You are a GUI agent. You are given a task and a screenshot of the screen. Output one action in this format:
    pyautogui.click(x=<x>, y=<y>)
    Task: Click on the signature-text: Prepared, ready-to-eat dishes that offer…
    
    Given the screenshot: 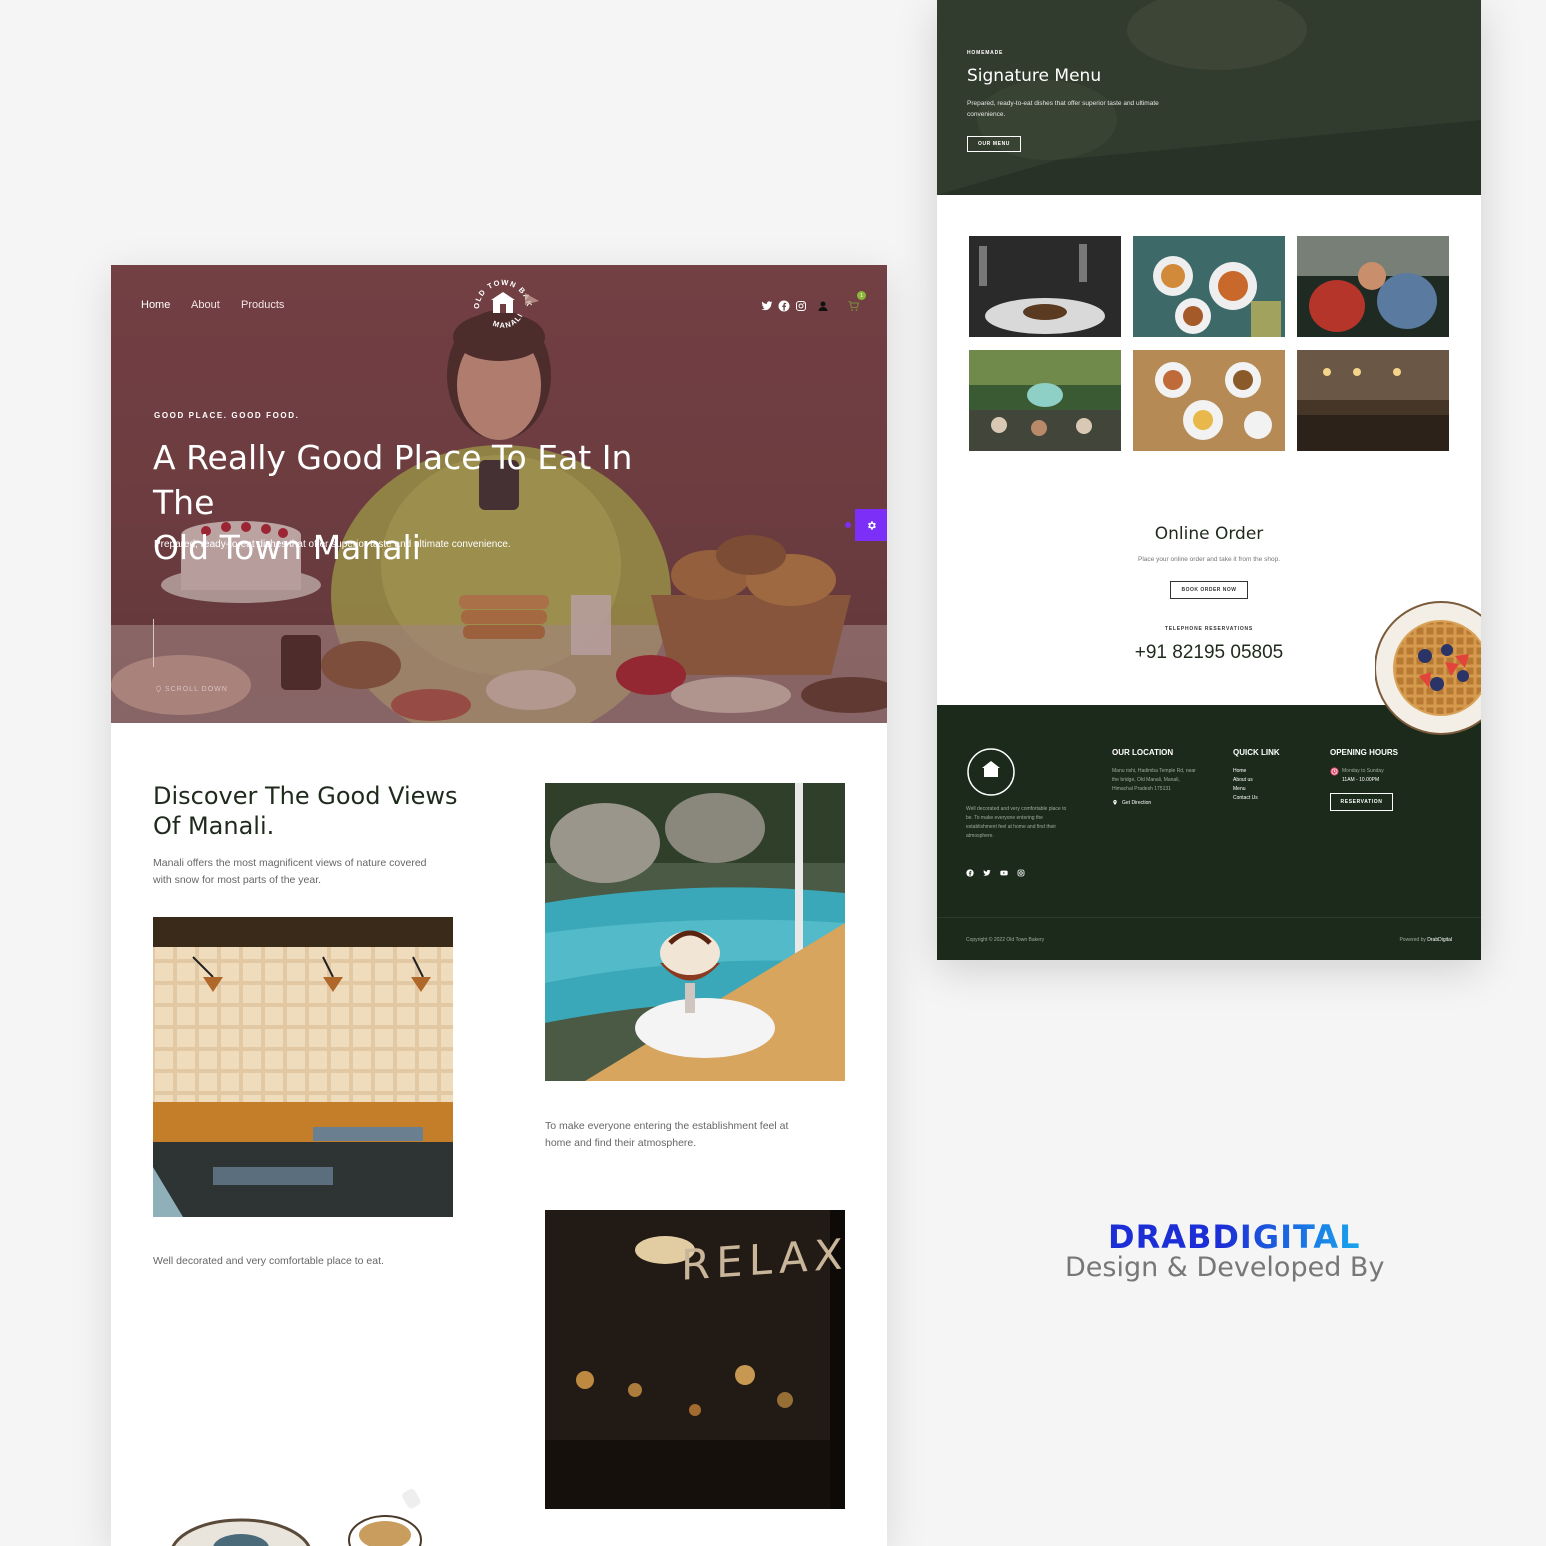 What is the action you would take?
    pyautogui.click(x=1063, y=109)
    